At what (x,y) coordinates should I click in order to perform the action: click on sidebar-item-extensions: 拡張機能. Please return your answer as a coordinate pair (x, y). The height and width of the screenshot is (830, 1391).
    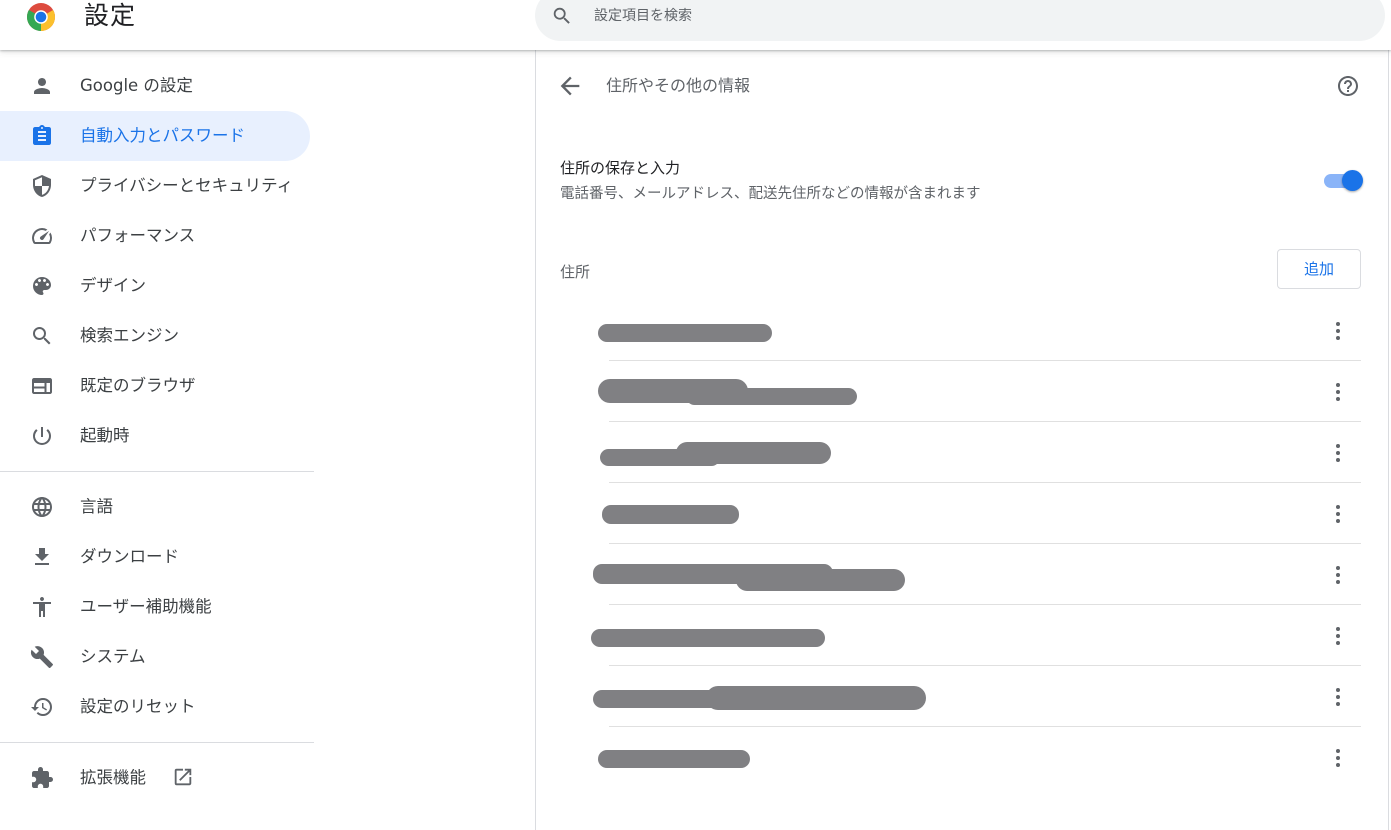
    Looking at the image, I should click on (155, 778).